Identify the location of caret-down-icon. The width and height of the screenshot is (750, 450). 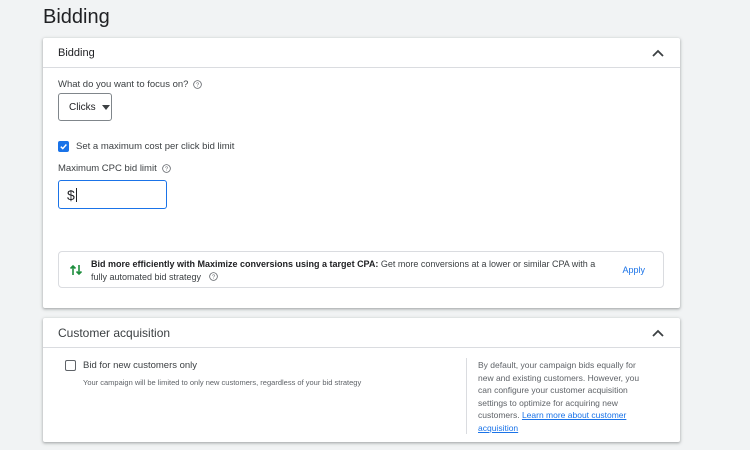
(105, 107).